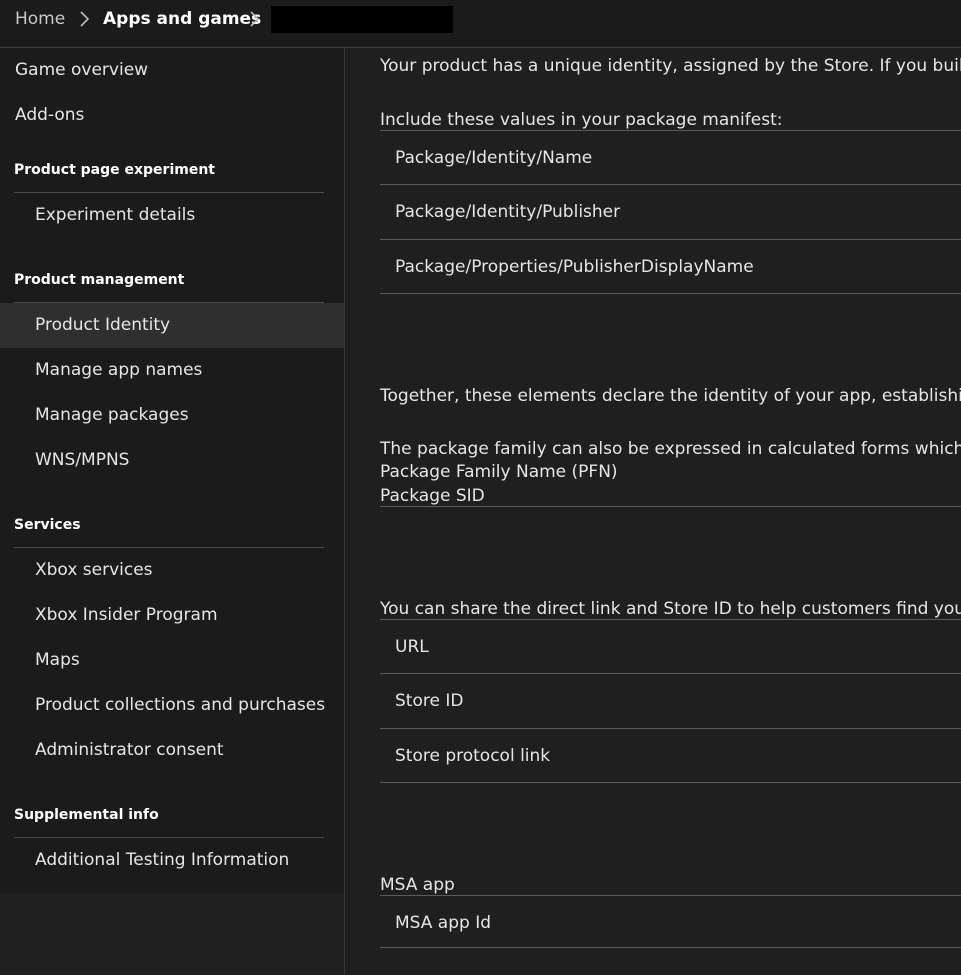 The width and height of the screenshot is (961, 975). Describe the element at coordinates (508, 212) in the screenshot. I see `manifest-row-identity-publisher: Package/Identity/Publisher` at that location.